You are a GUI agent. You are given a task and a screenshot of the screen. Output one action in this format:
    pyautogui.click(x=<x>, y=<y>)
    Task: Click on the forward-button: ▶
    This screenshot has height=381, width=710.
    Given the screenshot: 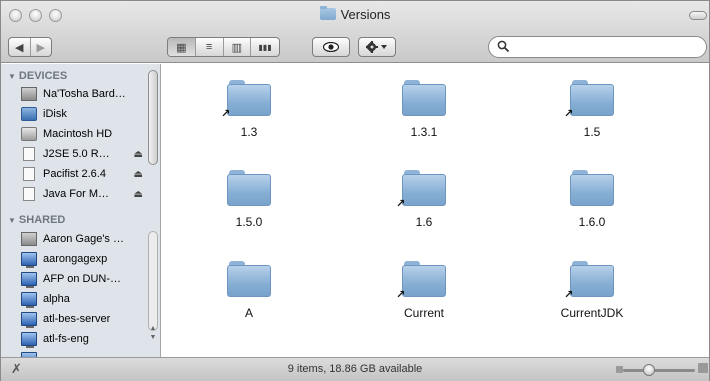 What is the action you would take?
    pyautogui.click(x=41, y=47)
    